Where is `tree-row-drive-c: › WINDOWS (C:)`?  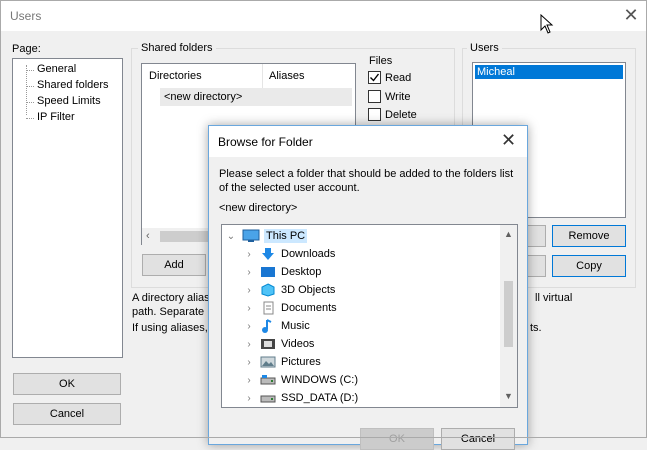
tree-row-drive-c: › WINDOWS (C:) is located at coordinates (379, 380).